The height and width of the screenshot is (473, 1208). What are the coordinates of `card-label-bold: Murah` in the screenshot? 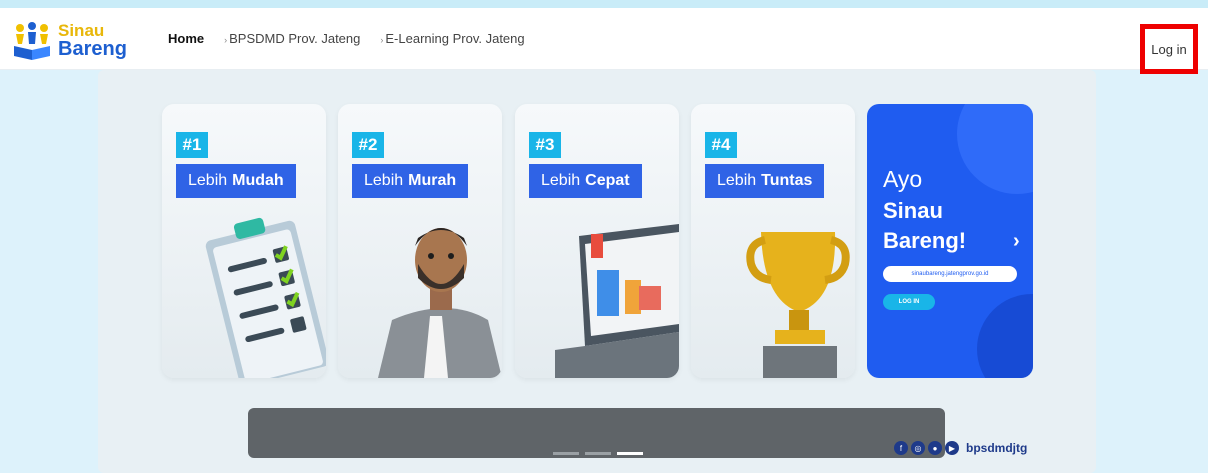 It's located at (432, 180).